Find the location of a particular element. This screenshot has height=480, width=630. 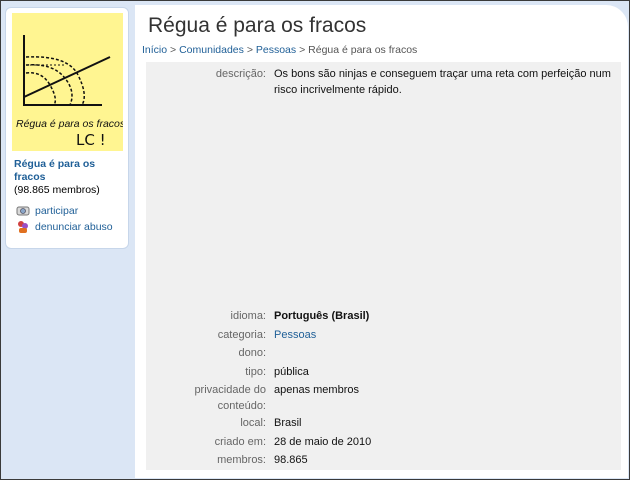

page-title: Régua é para os fracos is located at coordinates (257, 25).